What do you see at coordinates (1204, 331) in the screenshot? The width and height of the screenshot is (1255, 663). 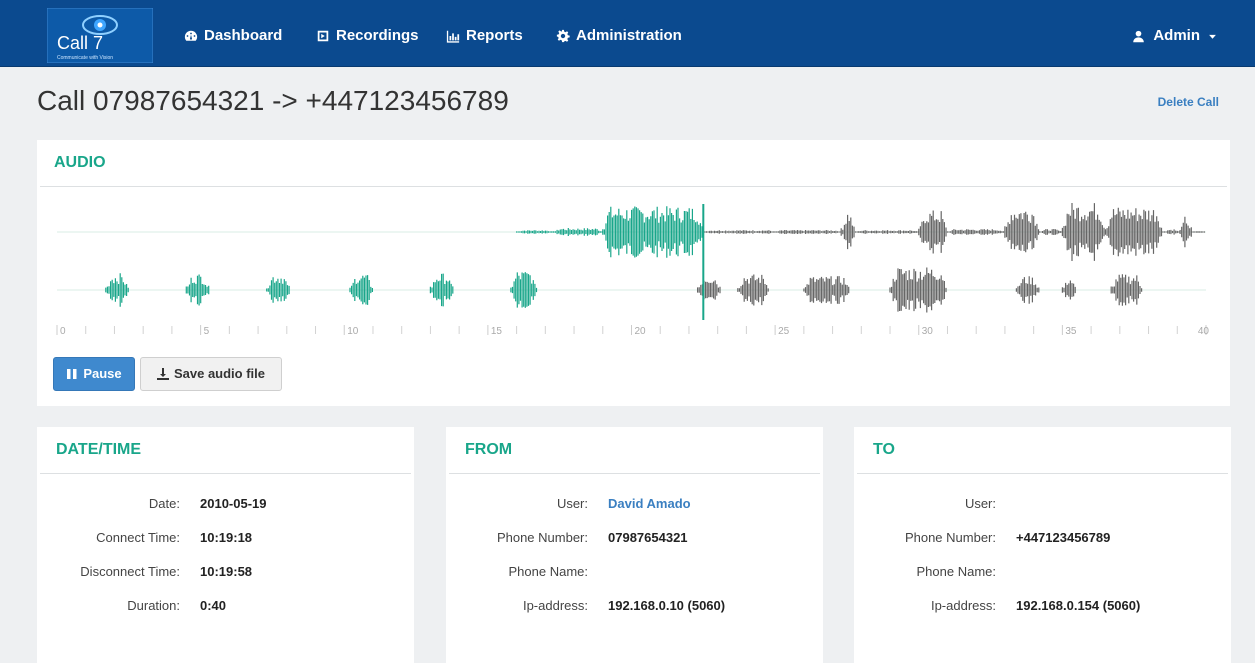 I see `timeline-tick-label: 40` at bounding box center [1204, 331].